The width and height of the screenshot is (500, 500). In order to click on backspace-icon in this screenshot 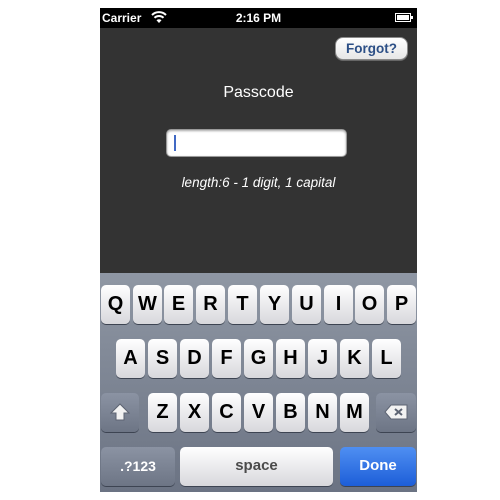, I will do `click(396, 412)`.